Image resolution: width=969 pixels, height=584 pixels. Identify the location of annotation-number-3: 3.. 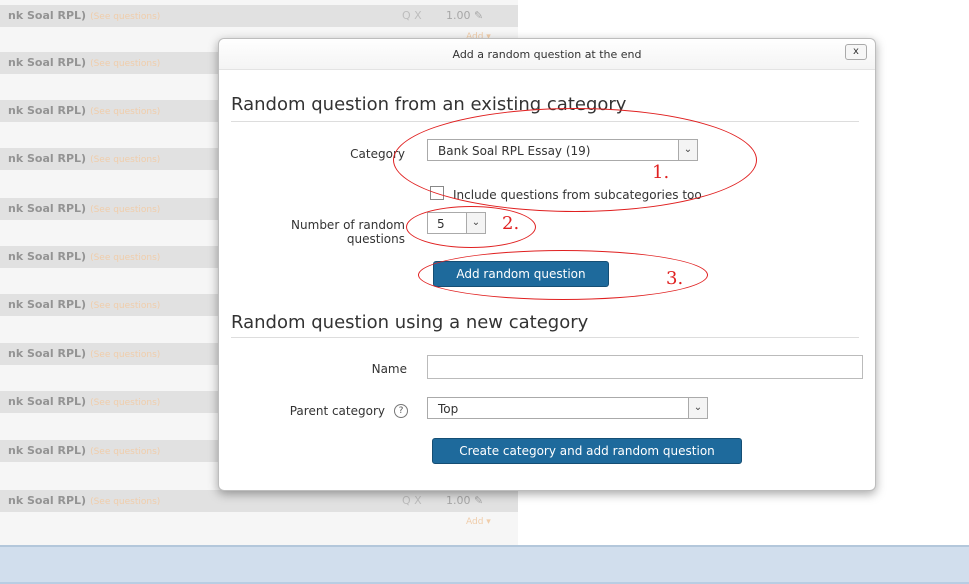
(675, 278).